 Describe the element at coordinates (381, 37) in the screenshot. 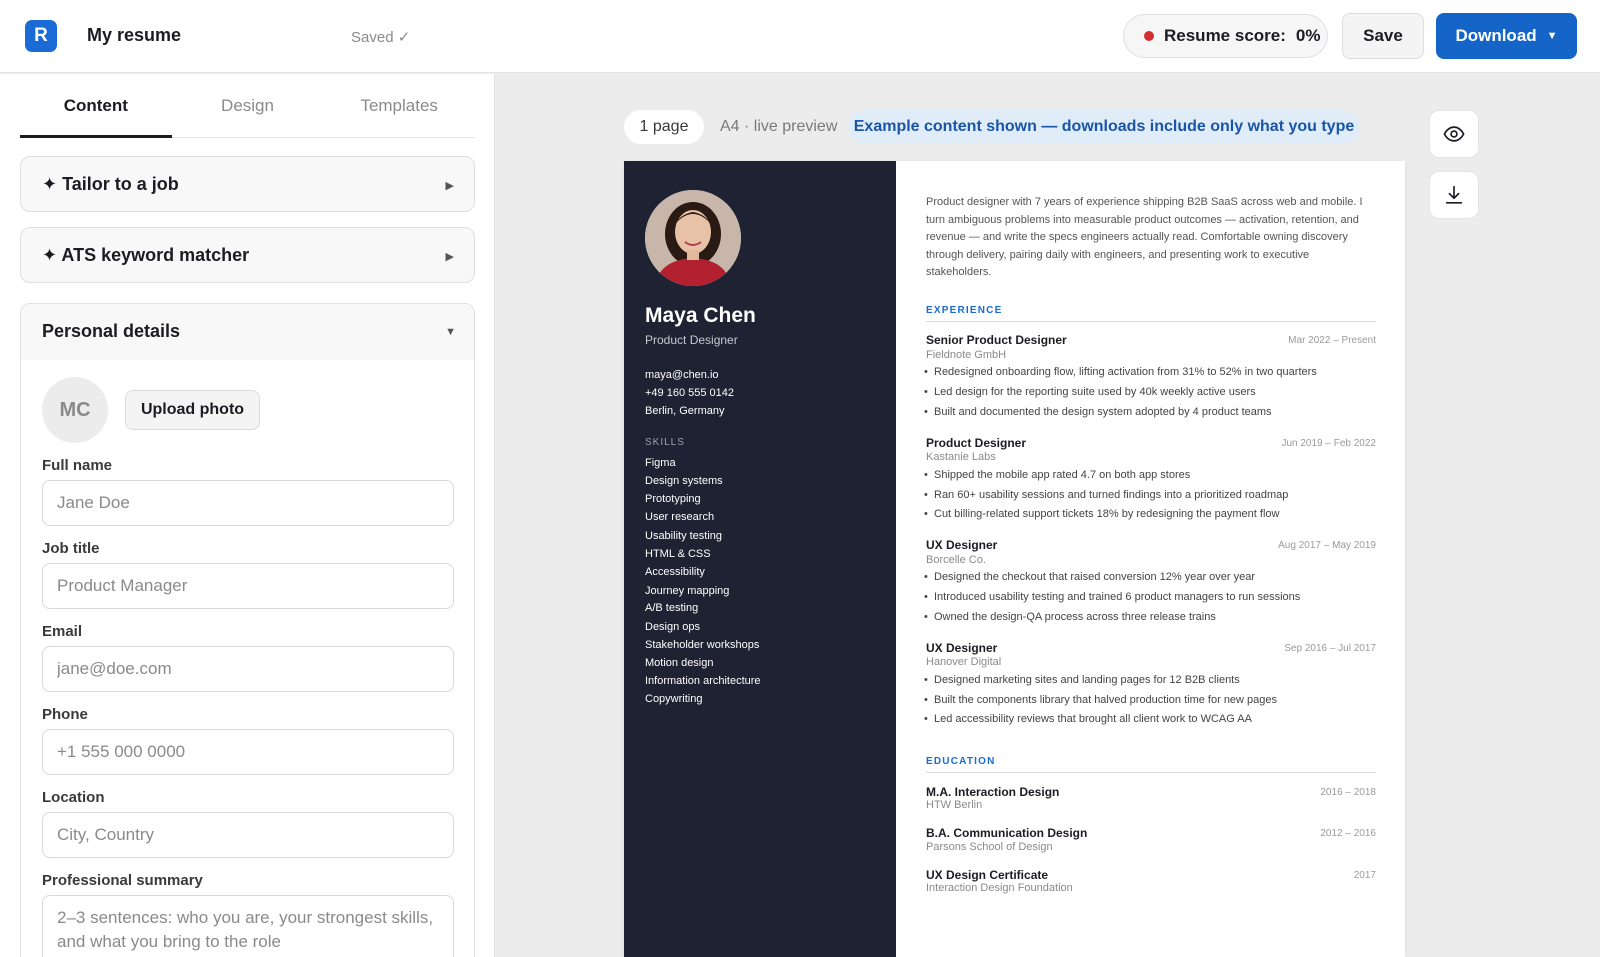

I see `saved-status: Saved ✓` at that location.